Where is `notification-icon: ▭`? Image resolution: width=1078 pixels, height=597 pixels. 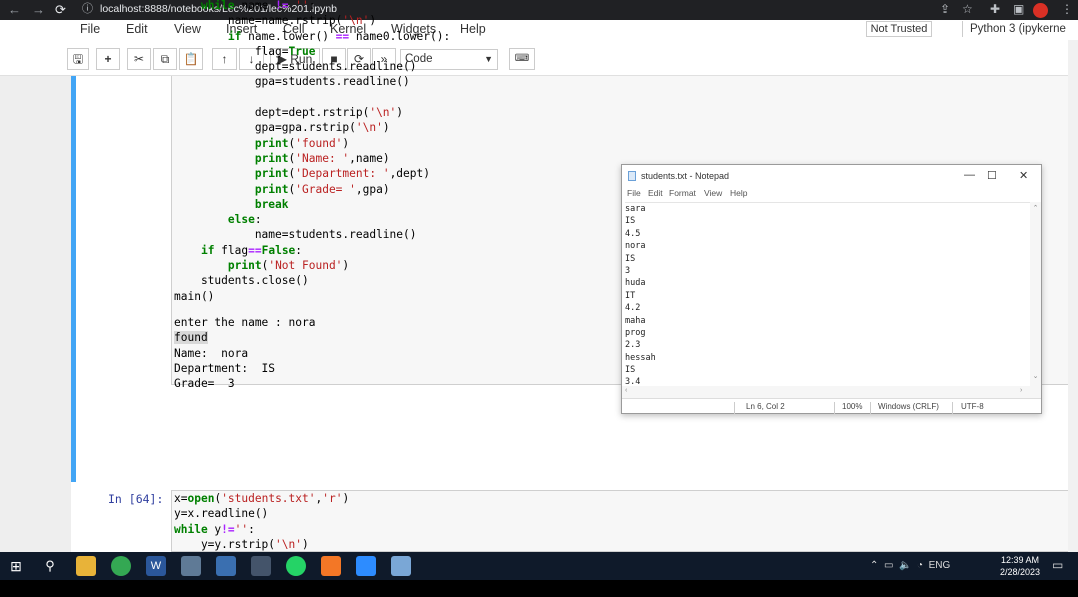 notification-icon: ▭ is located at coordinates (1057, 565).